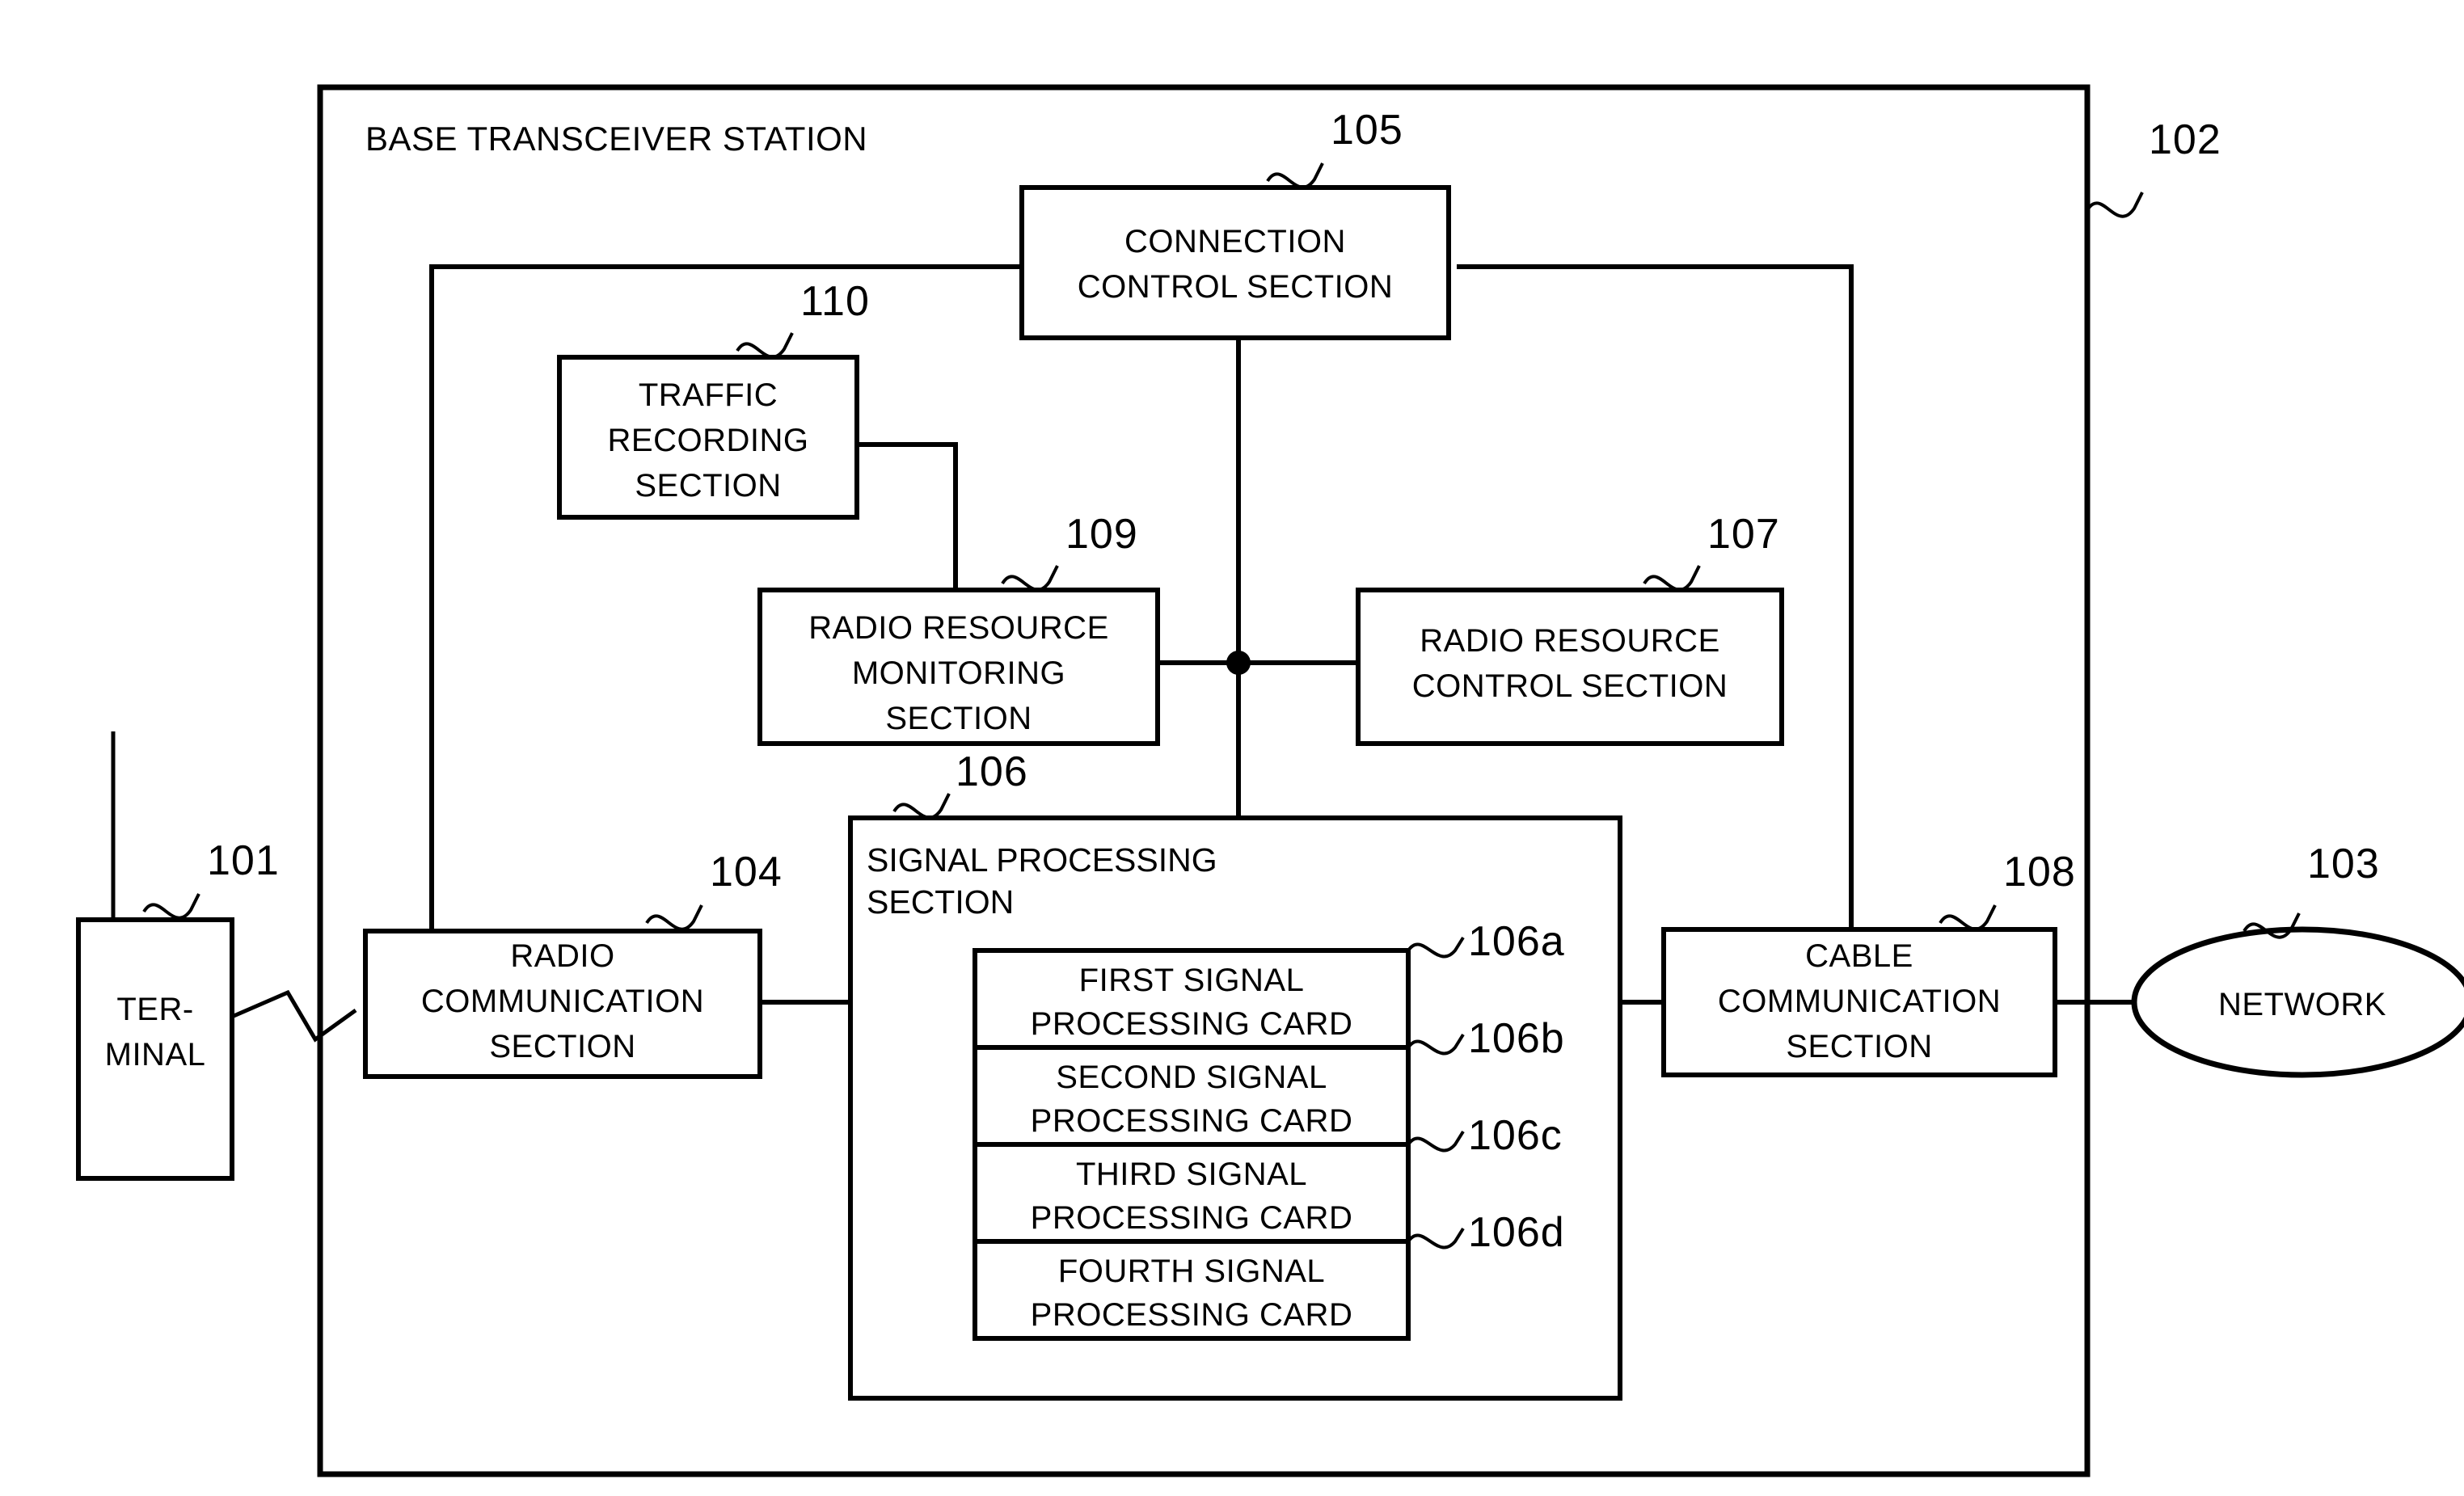 The width and height of the screenshot is (2464, 1496). What do you see at coordinates (959, 673) in the screenshot?
I see `rr-monitoring-label-line2: MONITORING` at bounding box center [959, 673].